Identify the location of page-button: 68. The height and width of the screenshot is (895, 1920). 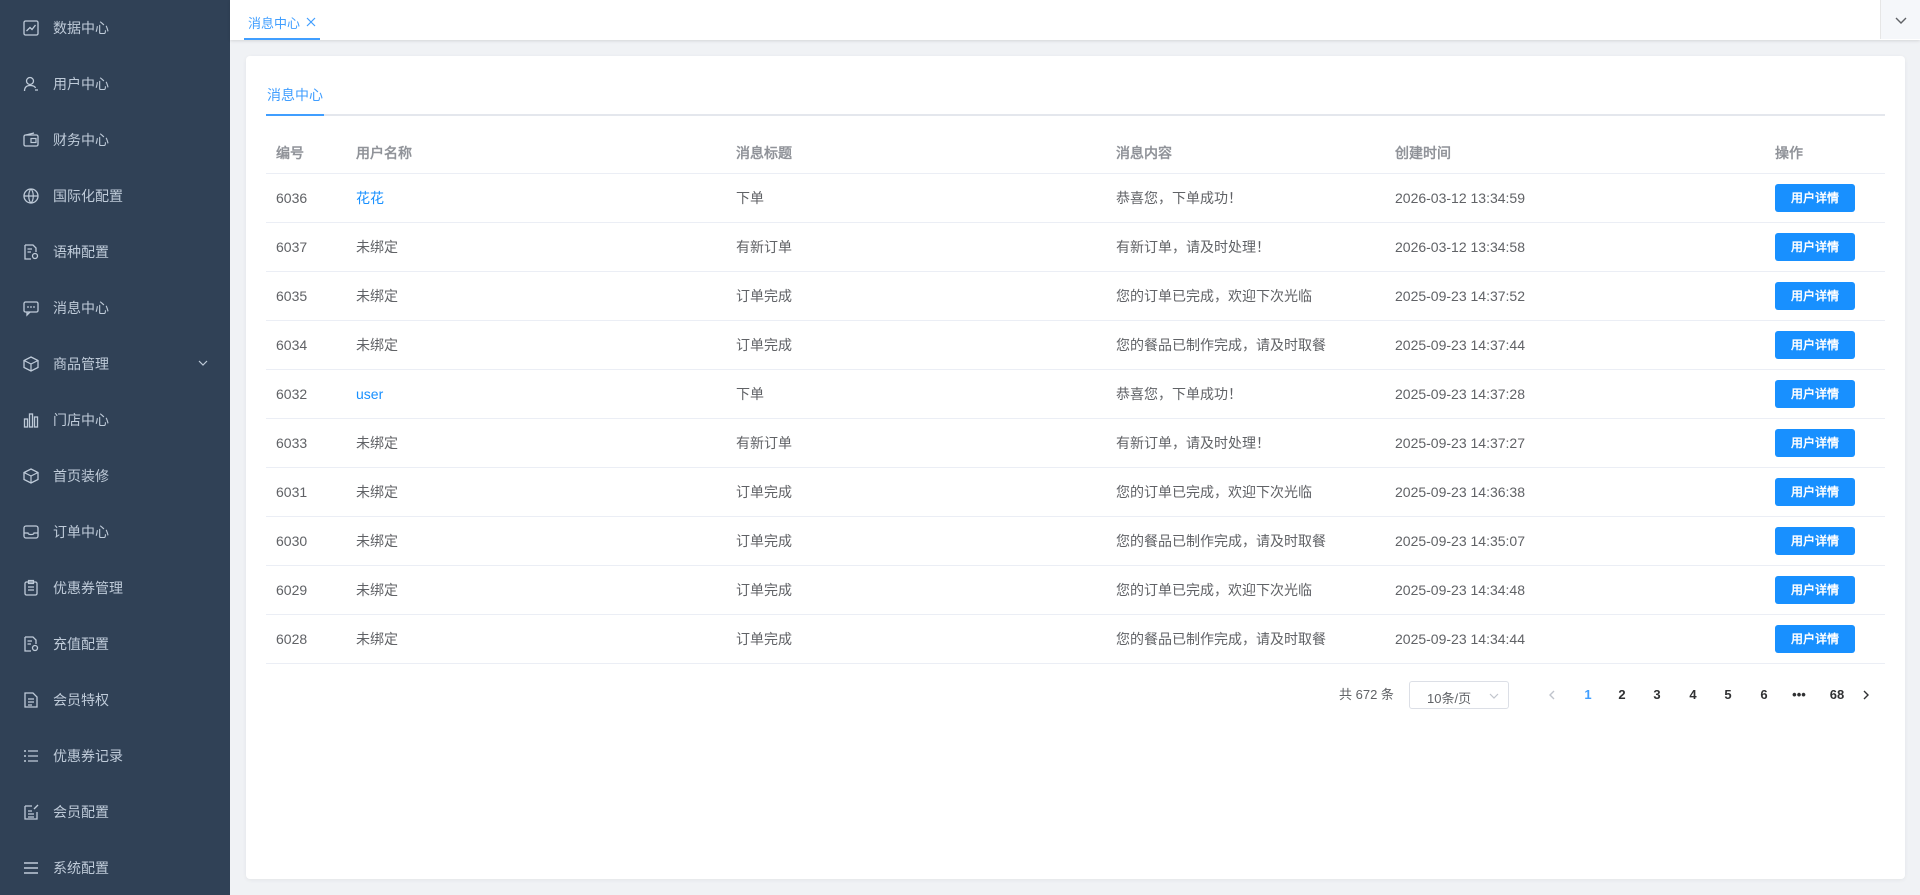
(1837, 695).